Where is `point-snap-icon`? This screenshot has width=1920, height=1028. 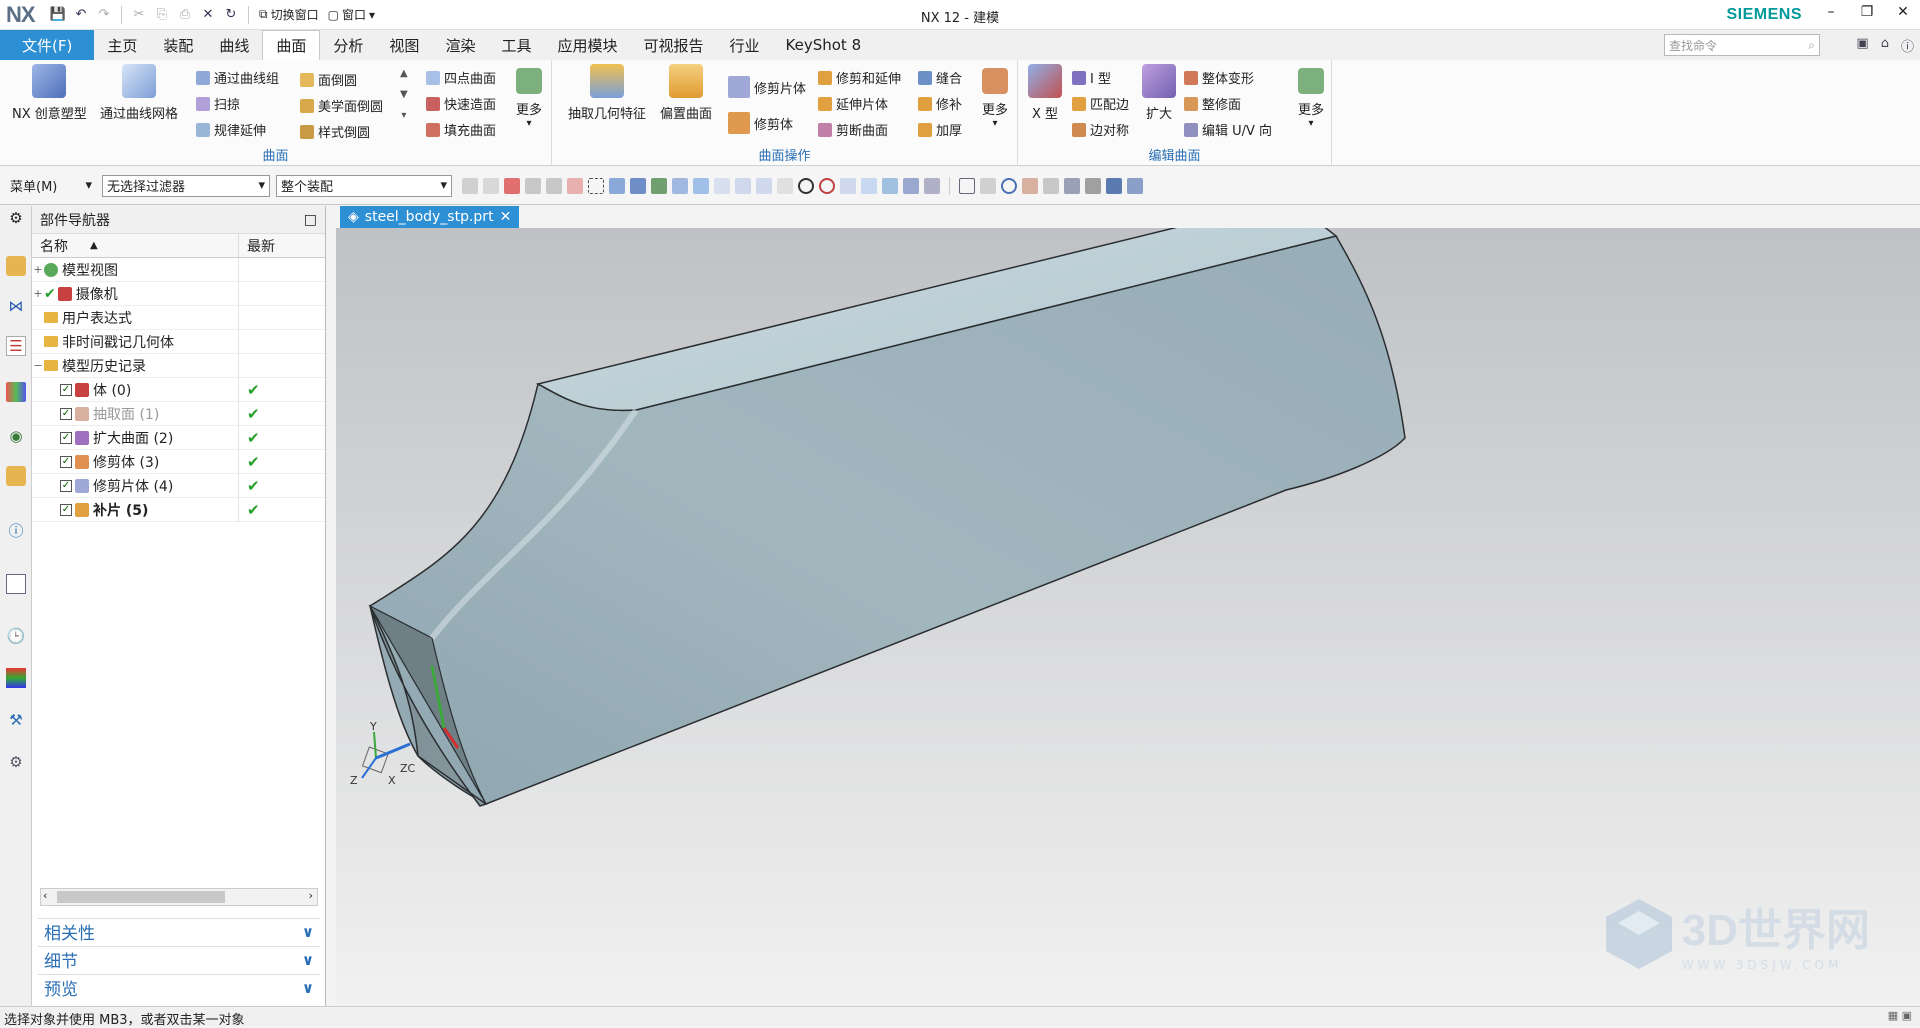 point-snap-icon is located at coordinates (659, 185).